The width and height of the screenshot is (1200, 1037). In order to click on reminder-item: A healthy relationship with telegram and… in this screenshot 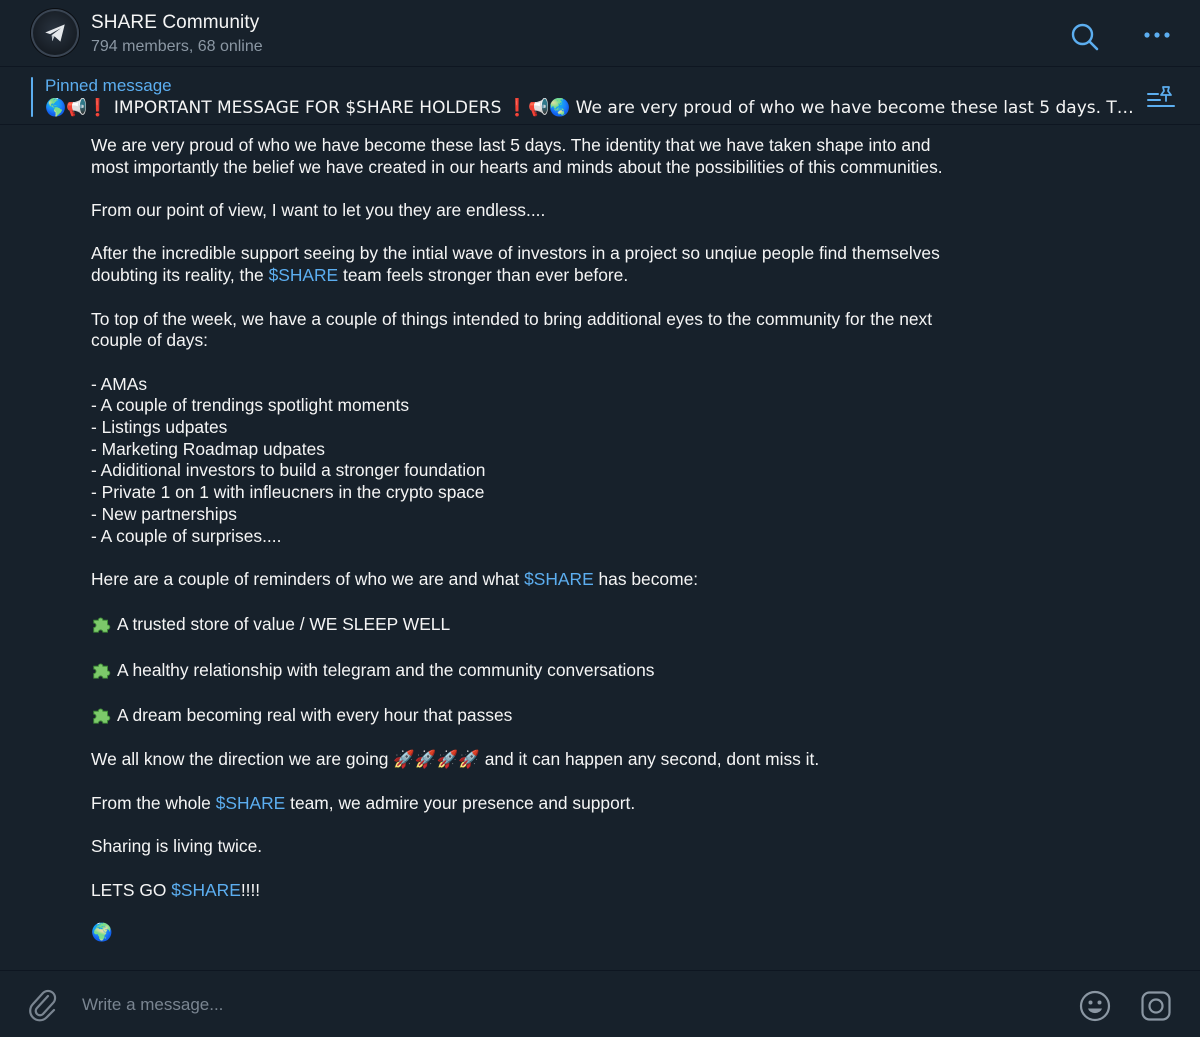, I will do `click(531, 670)`.